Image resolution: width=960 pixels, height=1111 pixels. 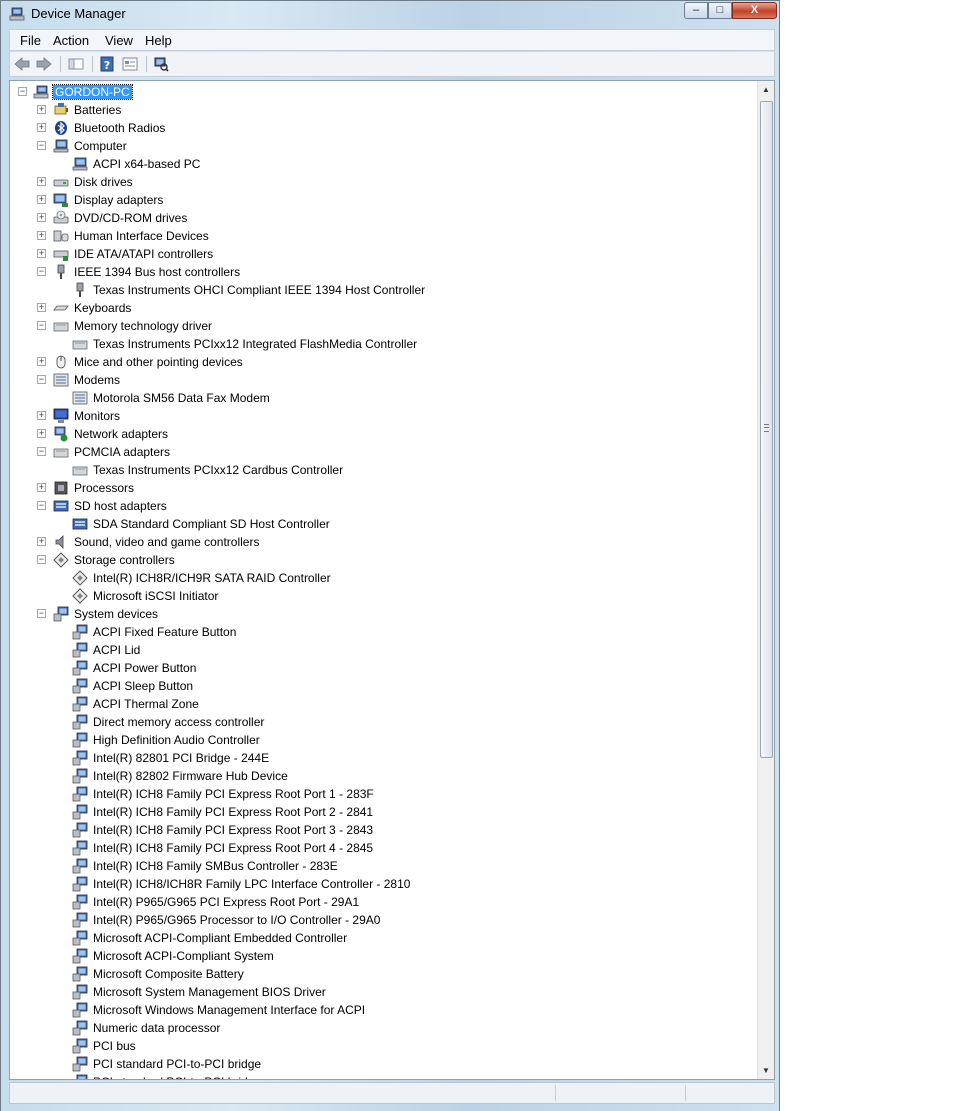 I want to click on category-item-ide-ata-atapi-controllers: + IDE ATA/ATAPI controllers, so click(x=384, y=254).